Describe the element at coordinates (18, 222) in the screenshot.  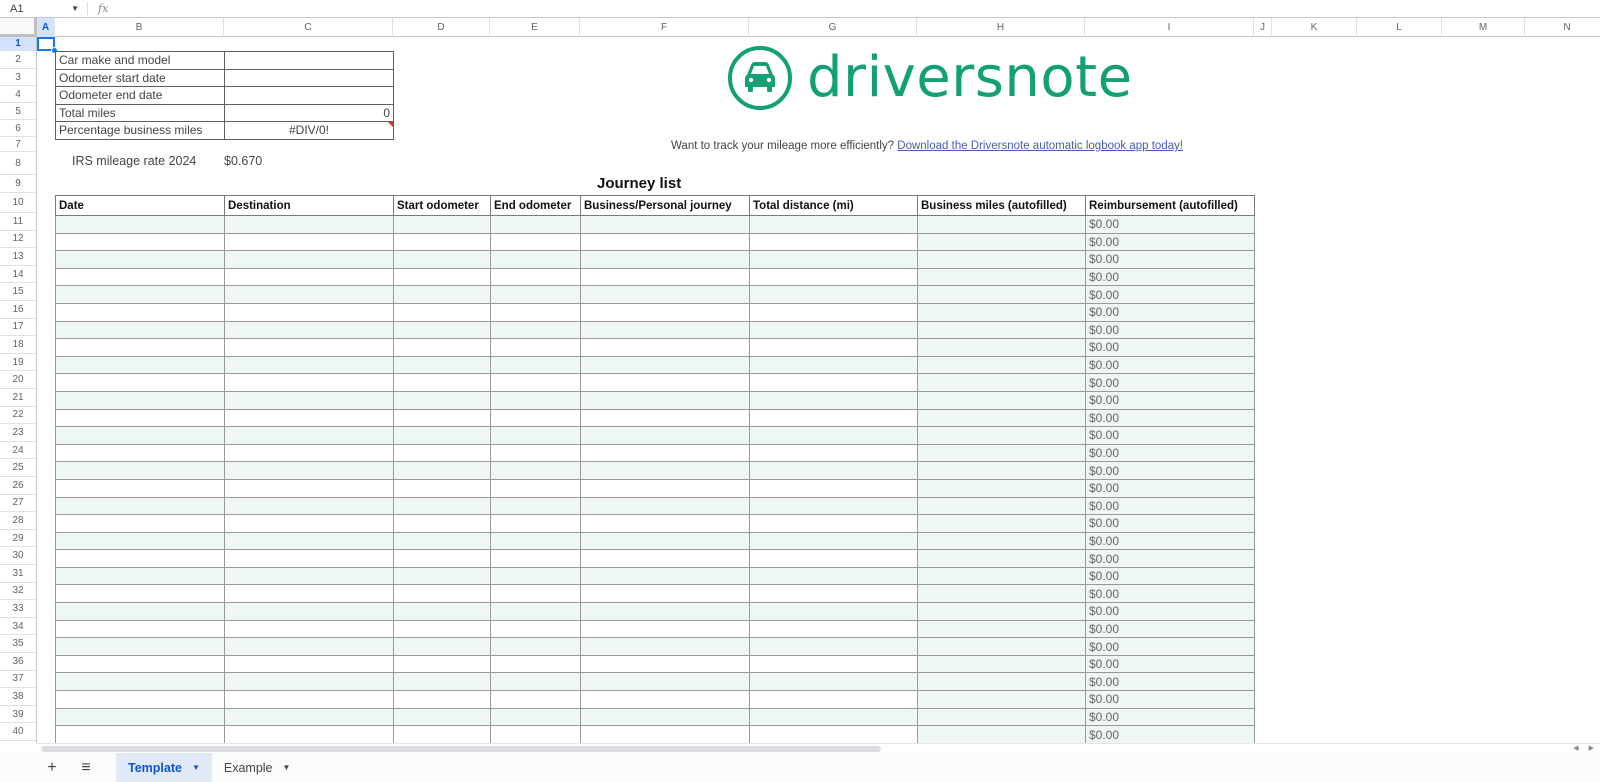
I see `row-header-11: 11` at that location.